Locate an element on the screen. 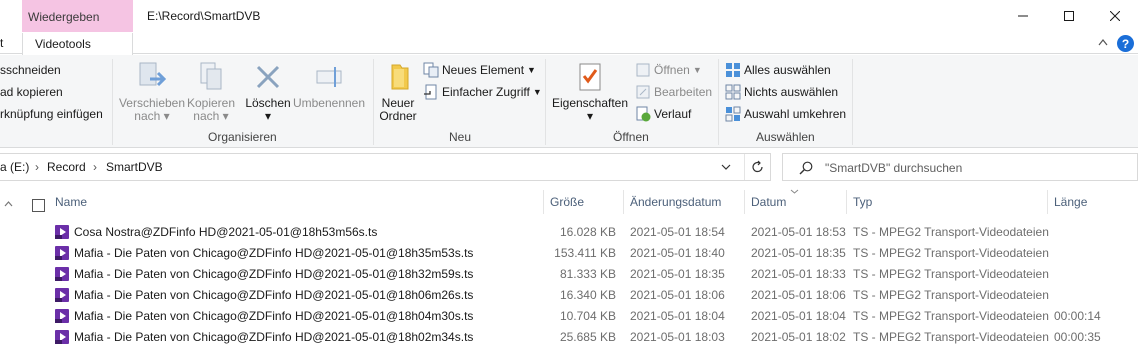 This screenshot has height=346, width=1138. move-to-icon is located at coordinates (153, 74).